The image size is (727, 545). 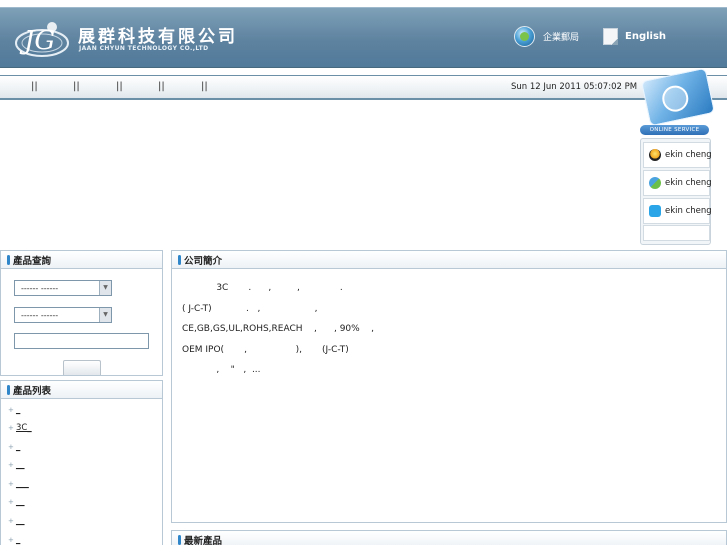 I want to click on contact-msn: ekin cheng, so click(x=677, y=183).